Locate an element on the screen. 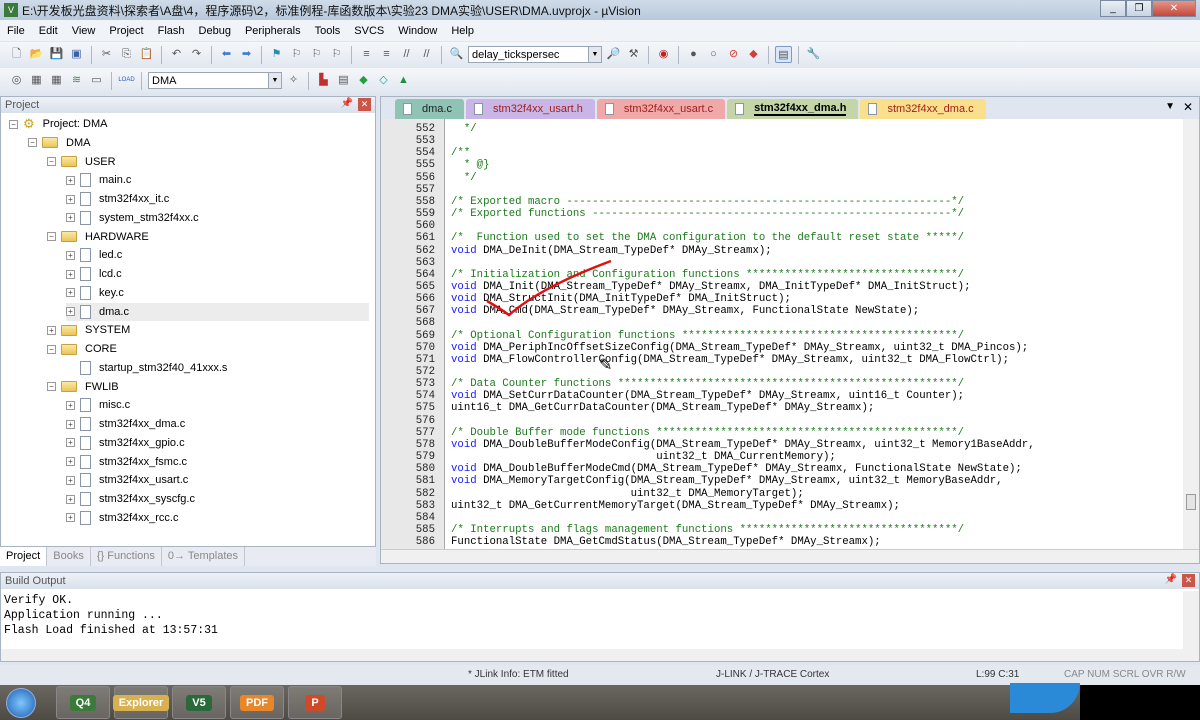  menu-help: Help is located at coordinates (462, 31).